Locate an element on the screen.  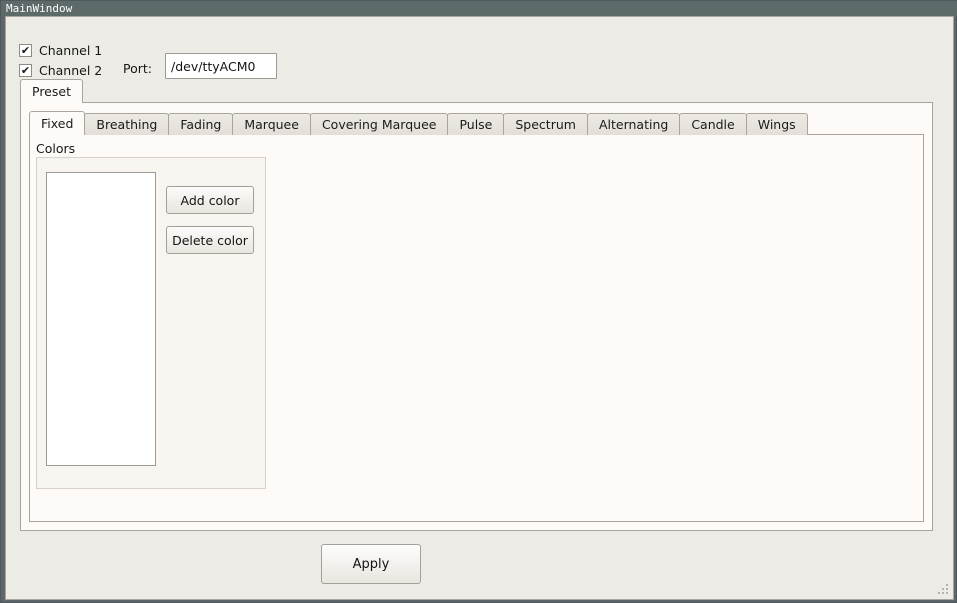
tab-covering-marquee: Covering Marquee is located at coordinates (379, 124).